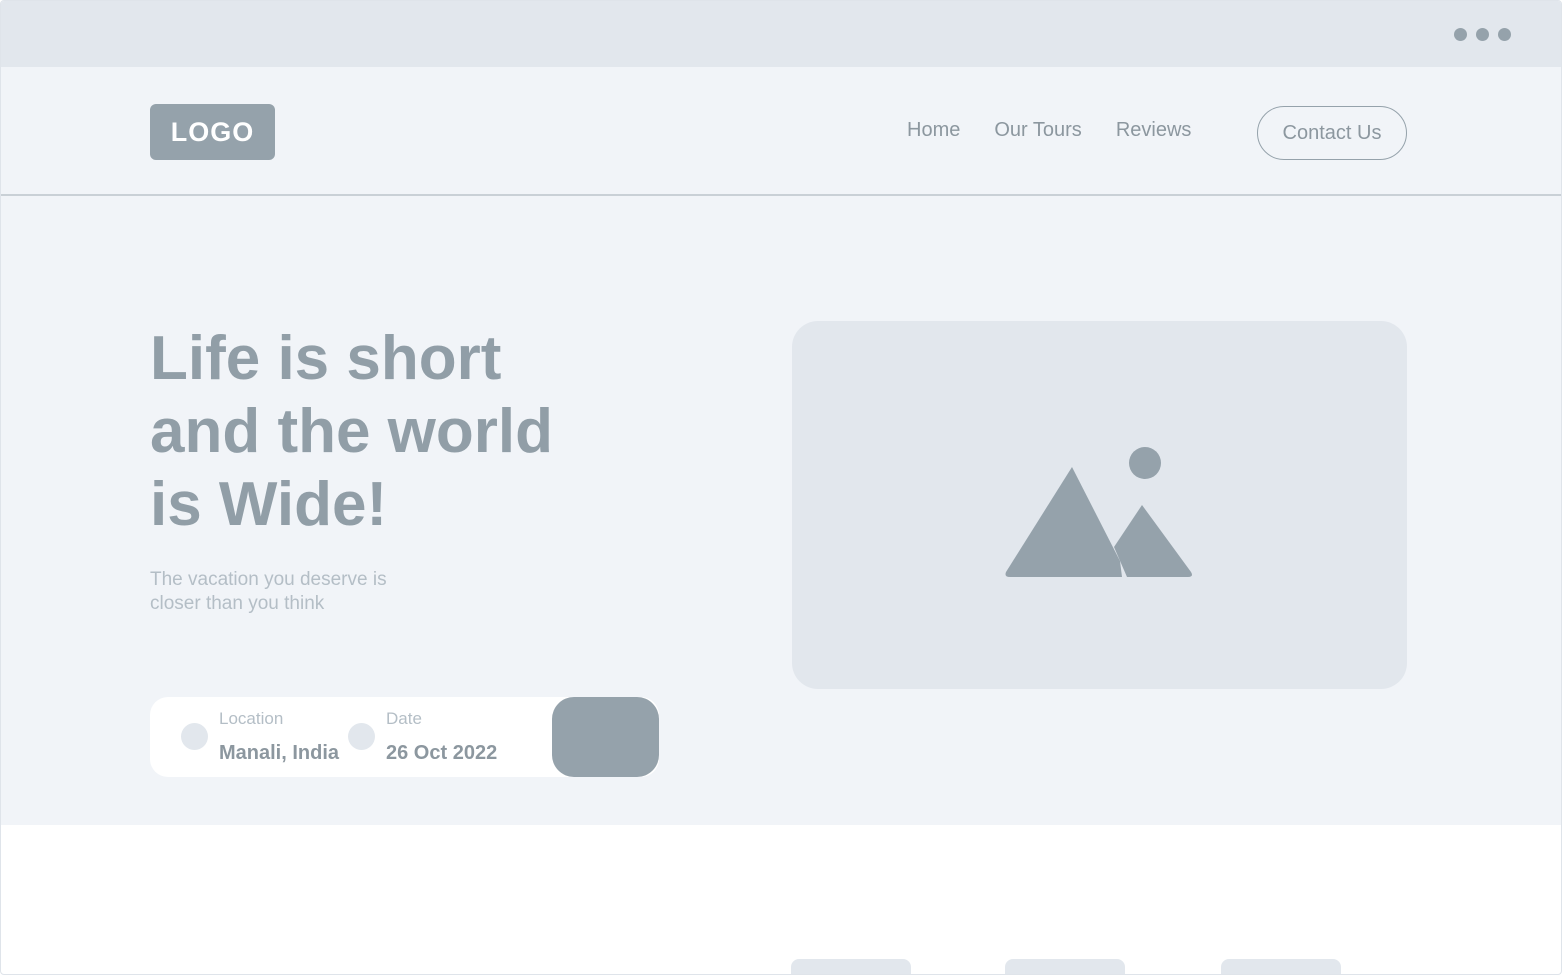 This screenshot has width=1562, height=975. What do you see at coordinates (1037, 130) in the screenshot?
I see `nav-link-our-tours: Our Tours` at bounding box center [1037, 130].